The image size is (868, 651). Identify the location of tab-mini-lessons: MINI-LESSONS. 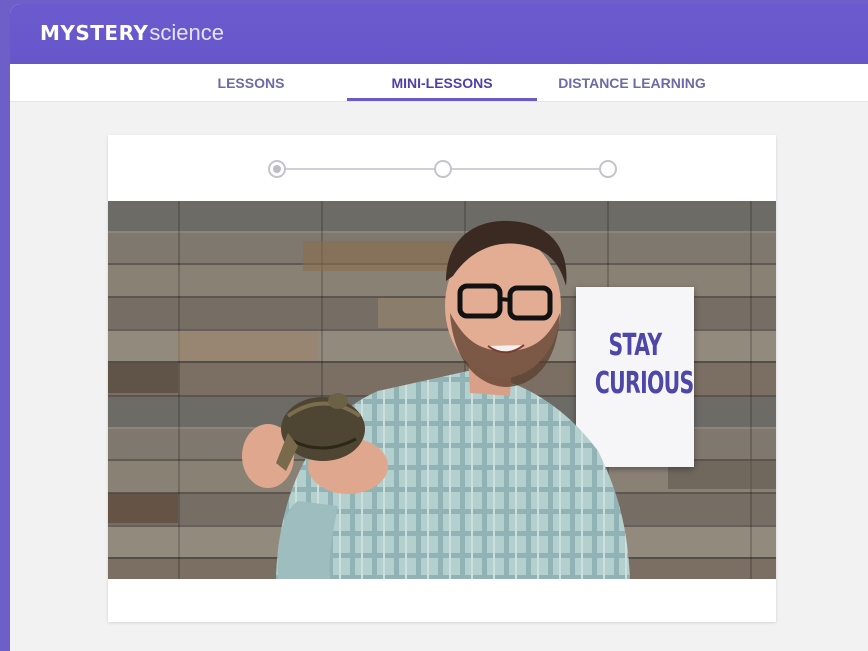
(442, 82).